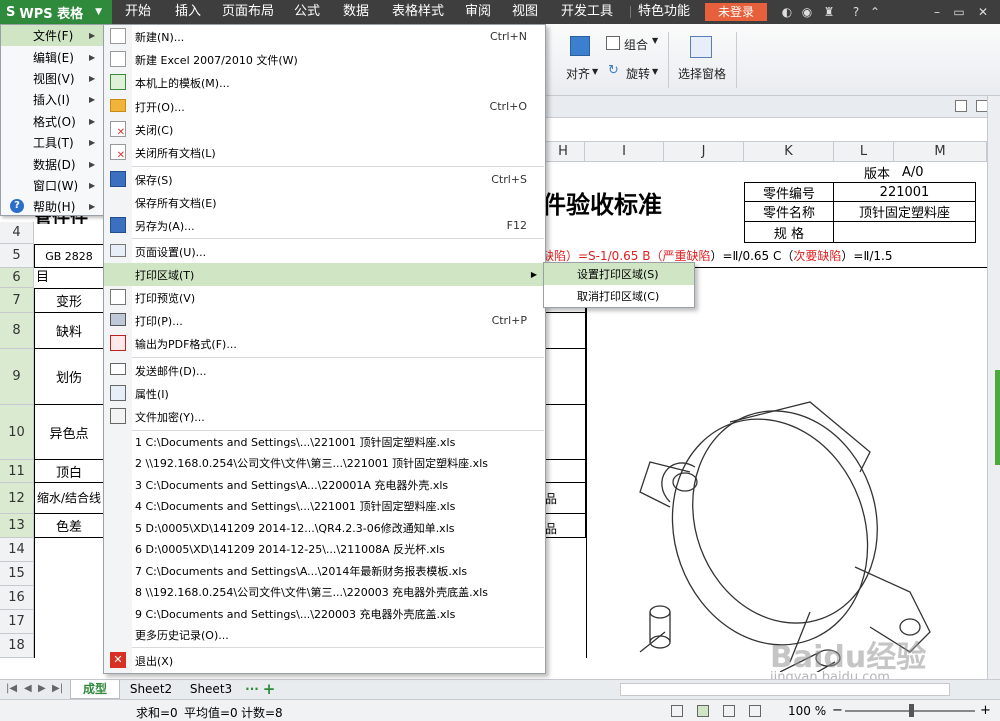 Image resolution: width=1000 pixels, height=721 pixels. I want to click on file-close: ✕ 关闭(C), so click(324, 129).